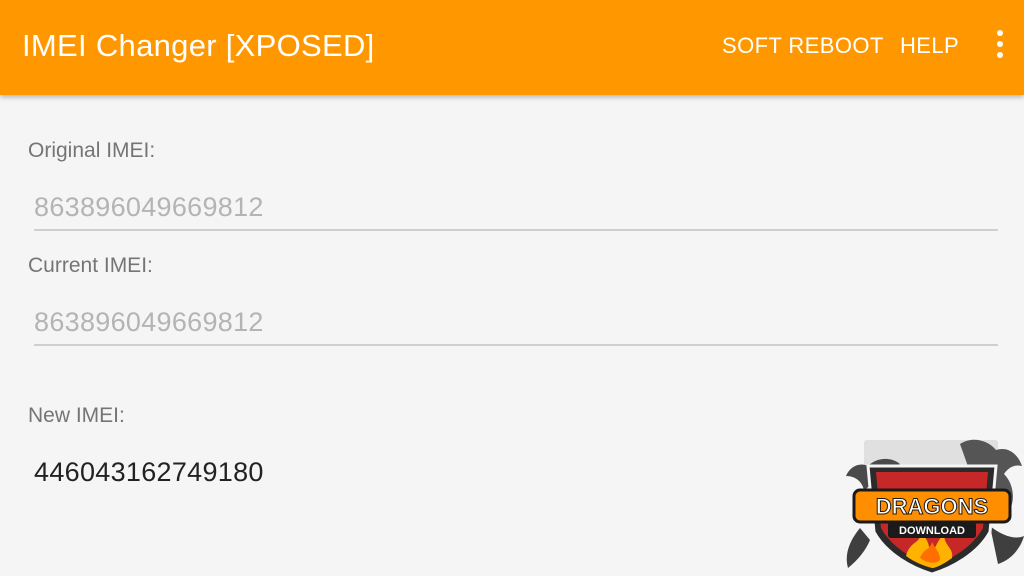 The width and height of the screenshot is (1024, 576). Describe the element at coordinates (803, 46) in the screenshot. I see `soft-reboot-button: SOFT REBOOT` at that location.